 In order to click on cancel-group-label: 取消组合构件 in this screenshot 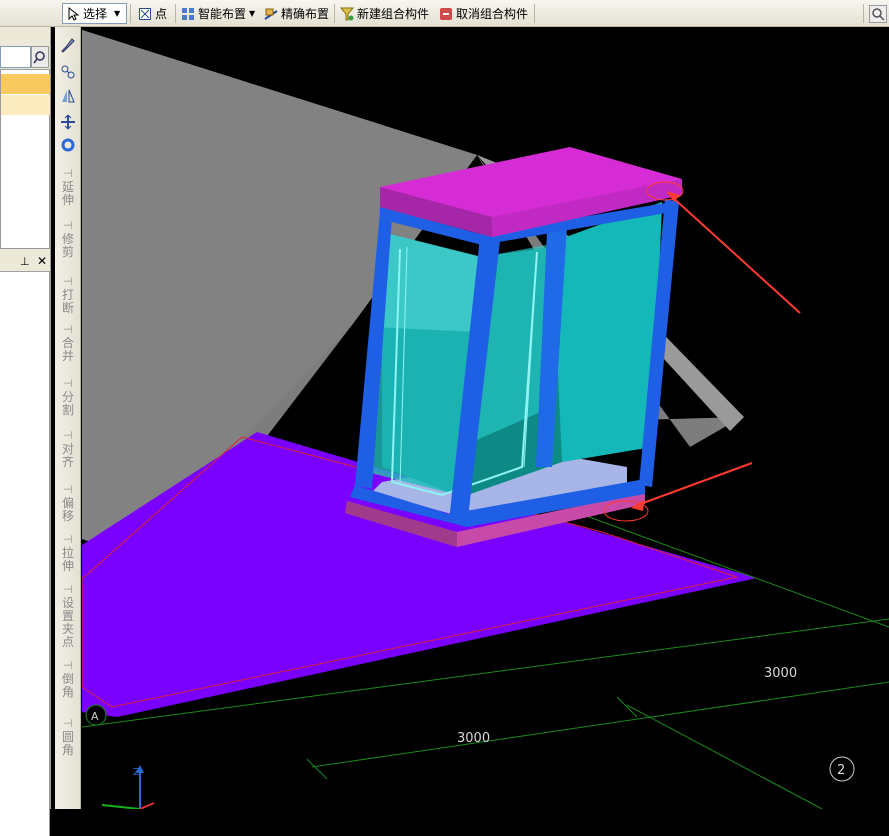, I will do `click(492, 14)`.